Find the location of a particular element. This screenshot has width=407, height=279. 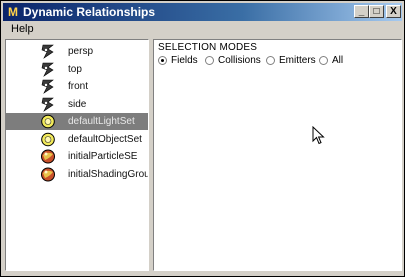

radio-label: Emitters is located at coordinates (297, 60).